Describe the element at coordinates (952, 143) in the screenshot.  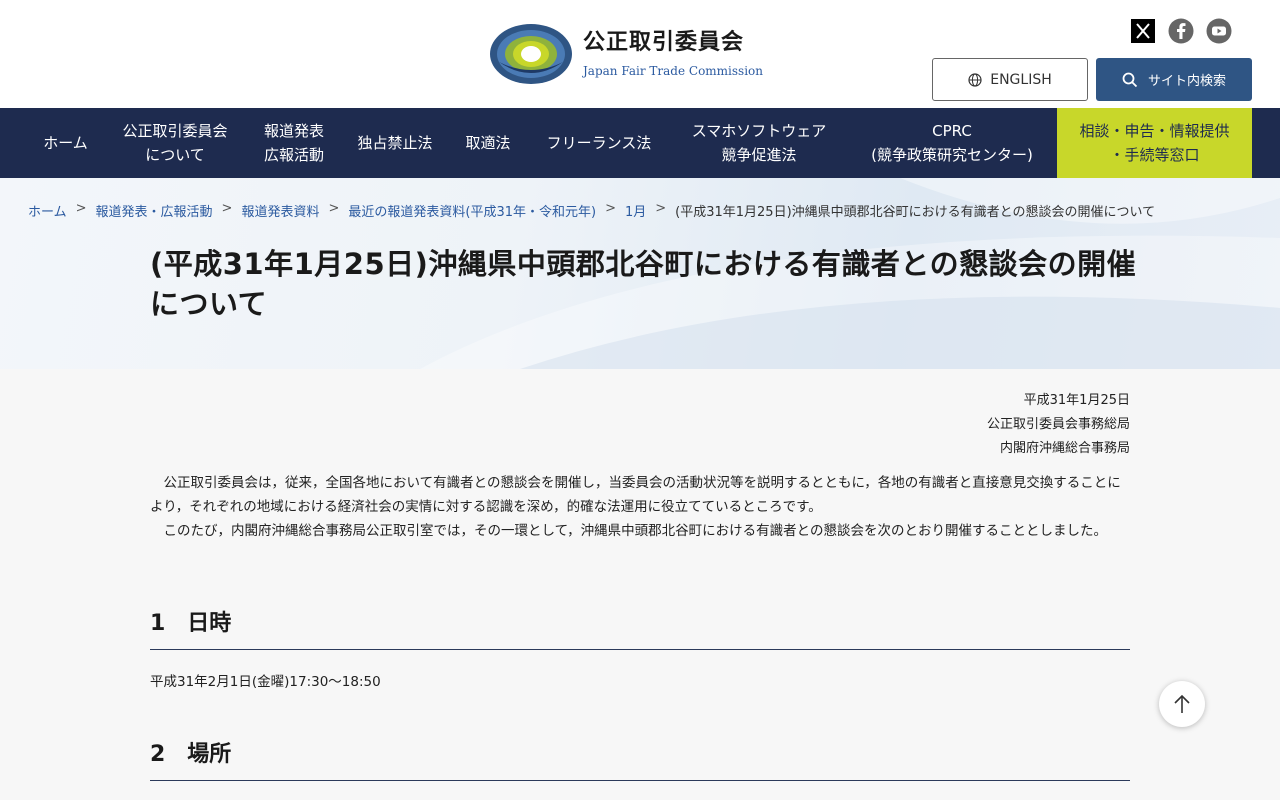
I see `nav-item-cprc: CPRC (競争政策研究センター)` at that location.